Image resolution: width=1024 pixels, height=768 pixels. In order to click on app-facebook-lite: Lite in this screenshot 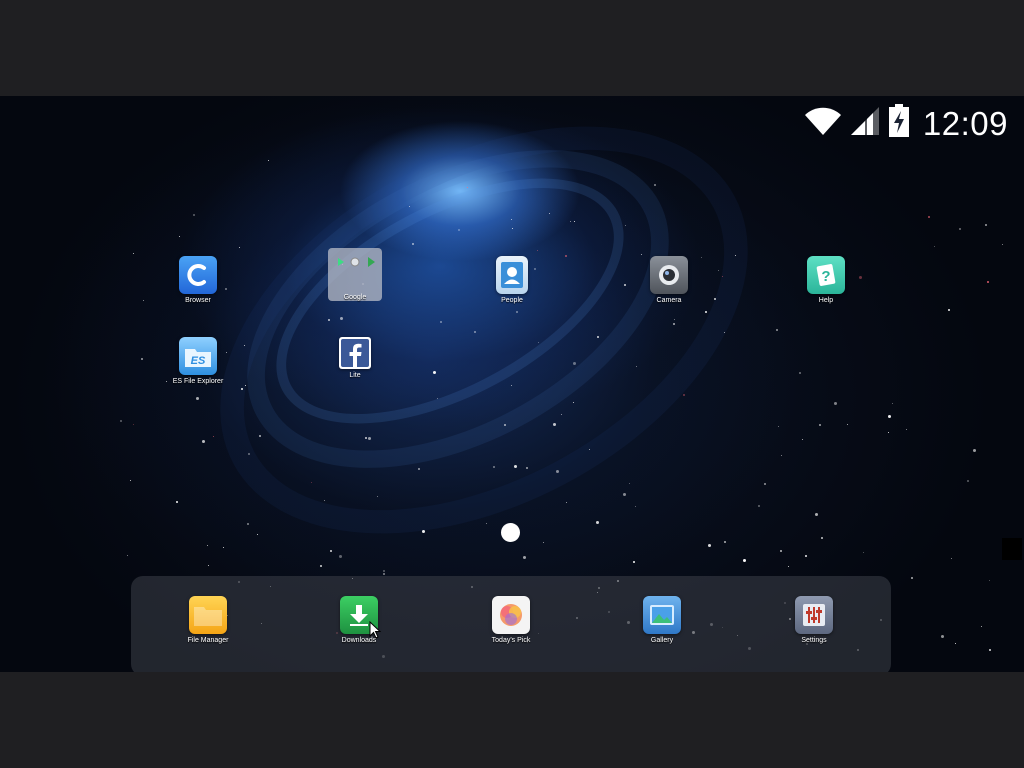, I will do `click(355, 358)`.